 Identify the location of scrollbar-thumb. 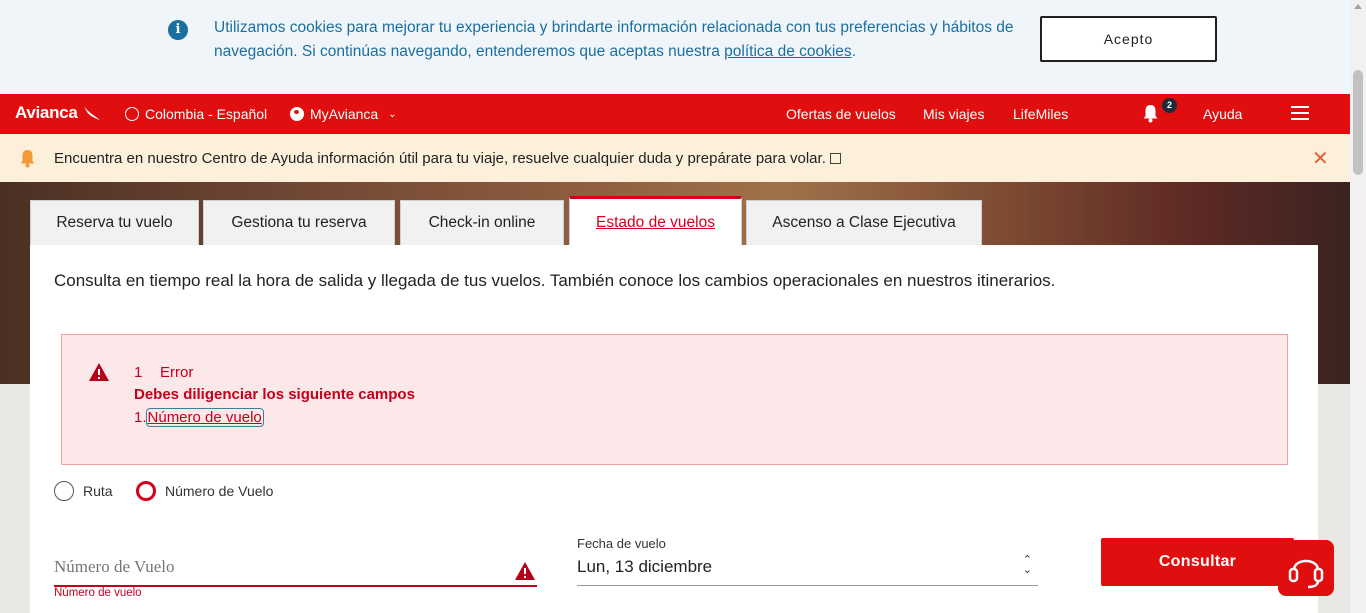
(1358, 122).